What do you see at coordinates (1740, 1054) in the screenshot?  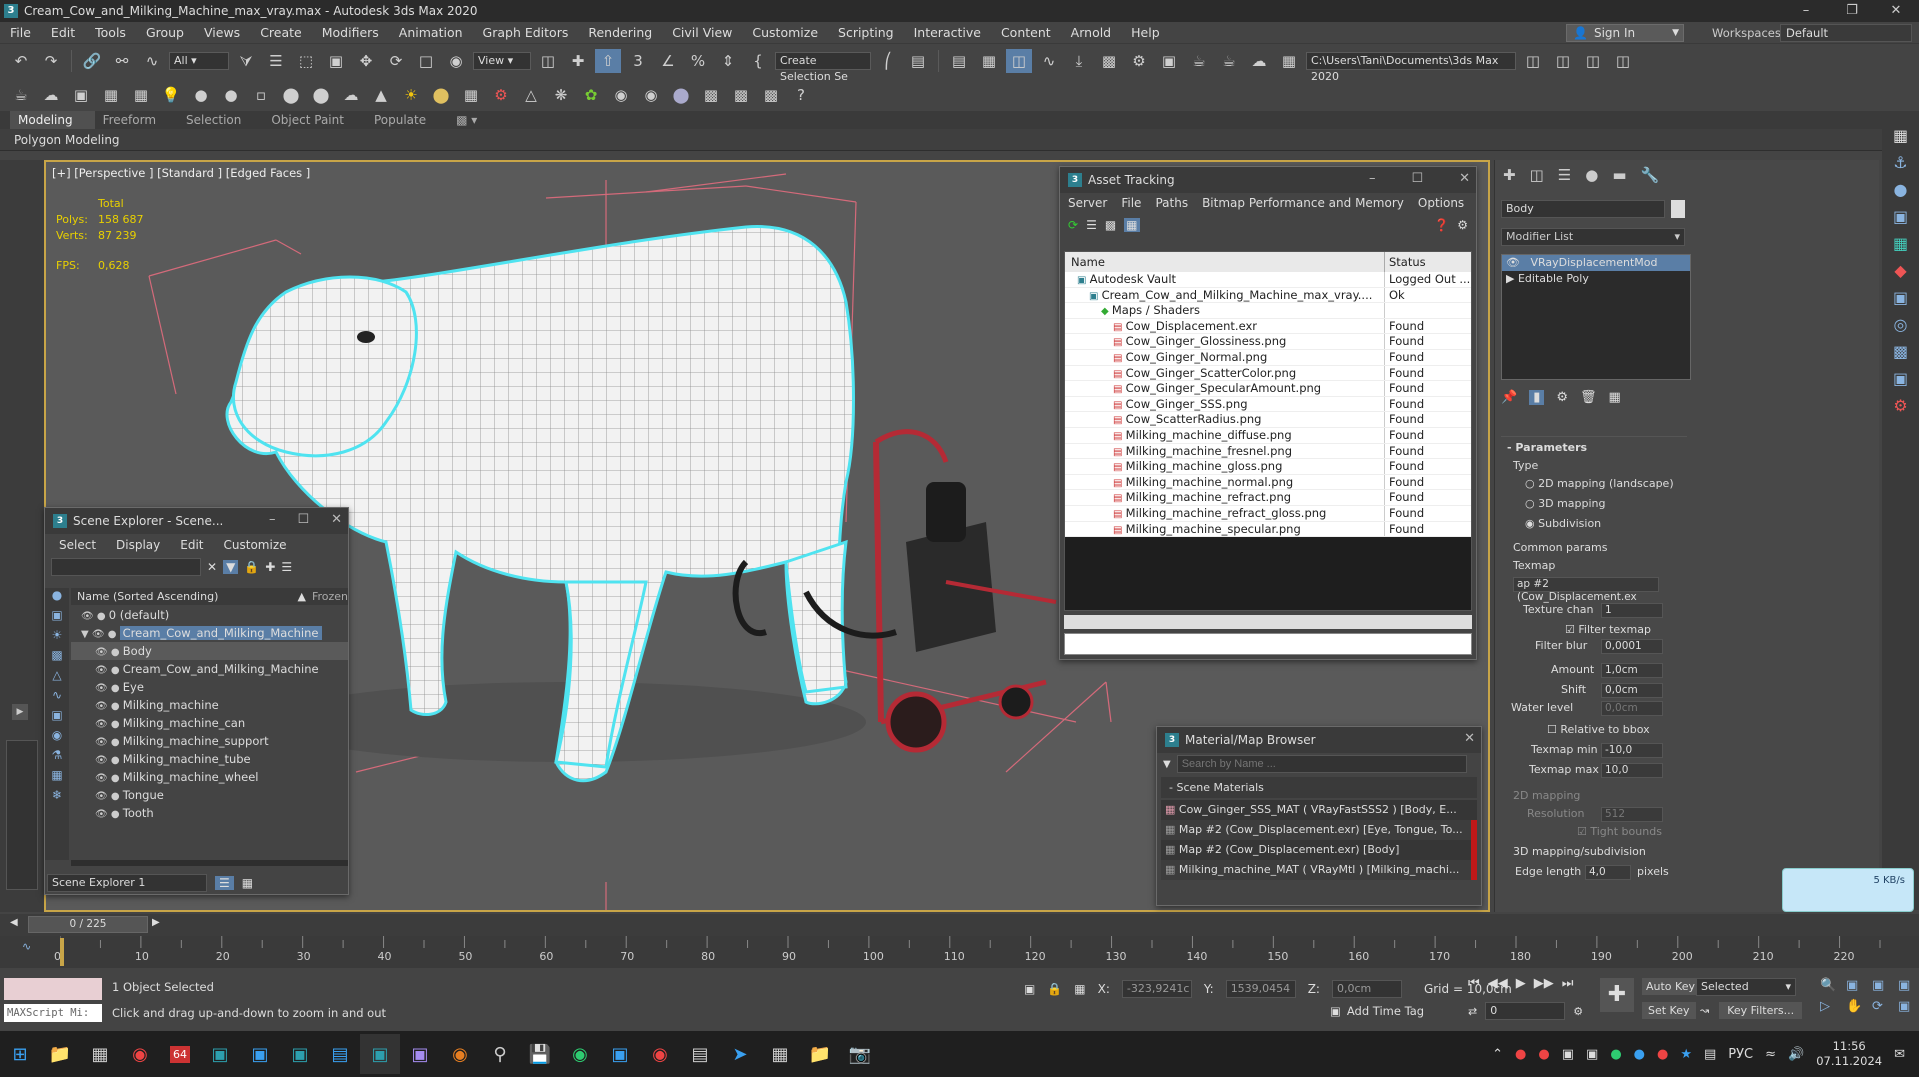 I see `language-indicator: РУС` at bounding box center [1740, 1054].